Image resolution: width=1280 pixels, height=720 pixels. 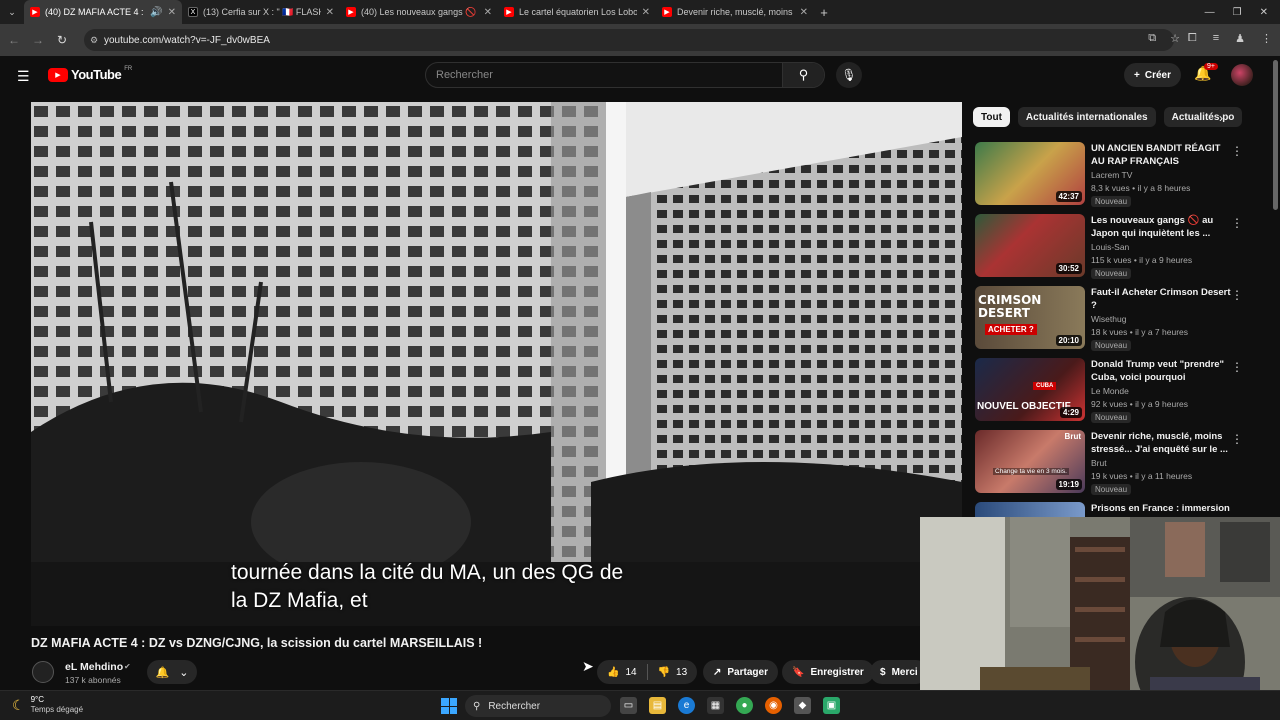 What do you see at coordinates (1111, 417) in the screenshot?
I see `new-badge: Nouveau` at bounding box center [1111, 417].